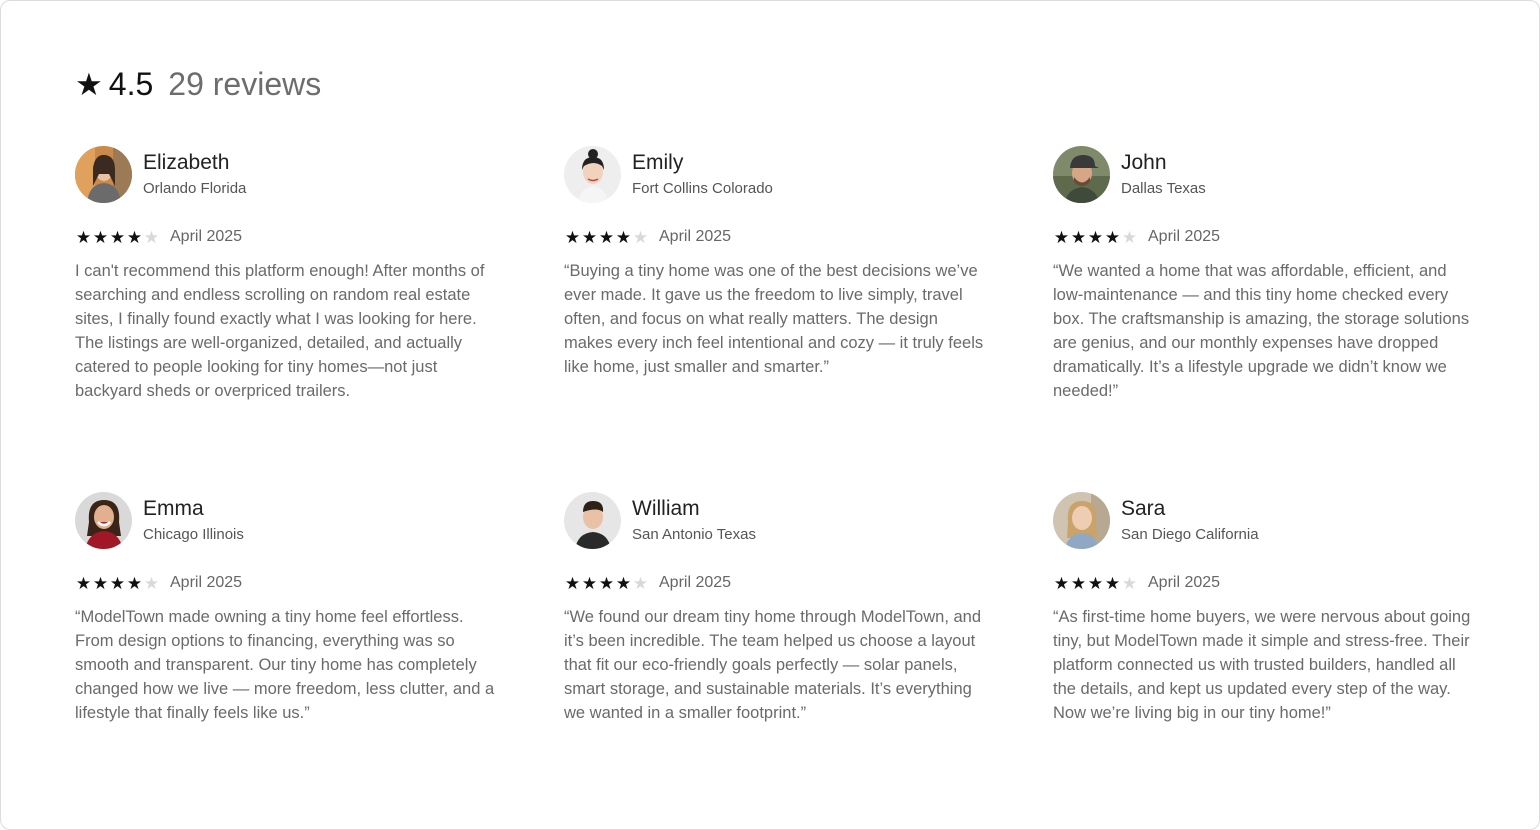 This screenshot has width=1540, height=830. I want to click on reviewer-name: Emily, so click(658, 162).